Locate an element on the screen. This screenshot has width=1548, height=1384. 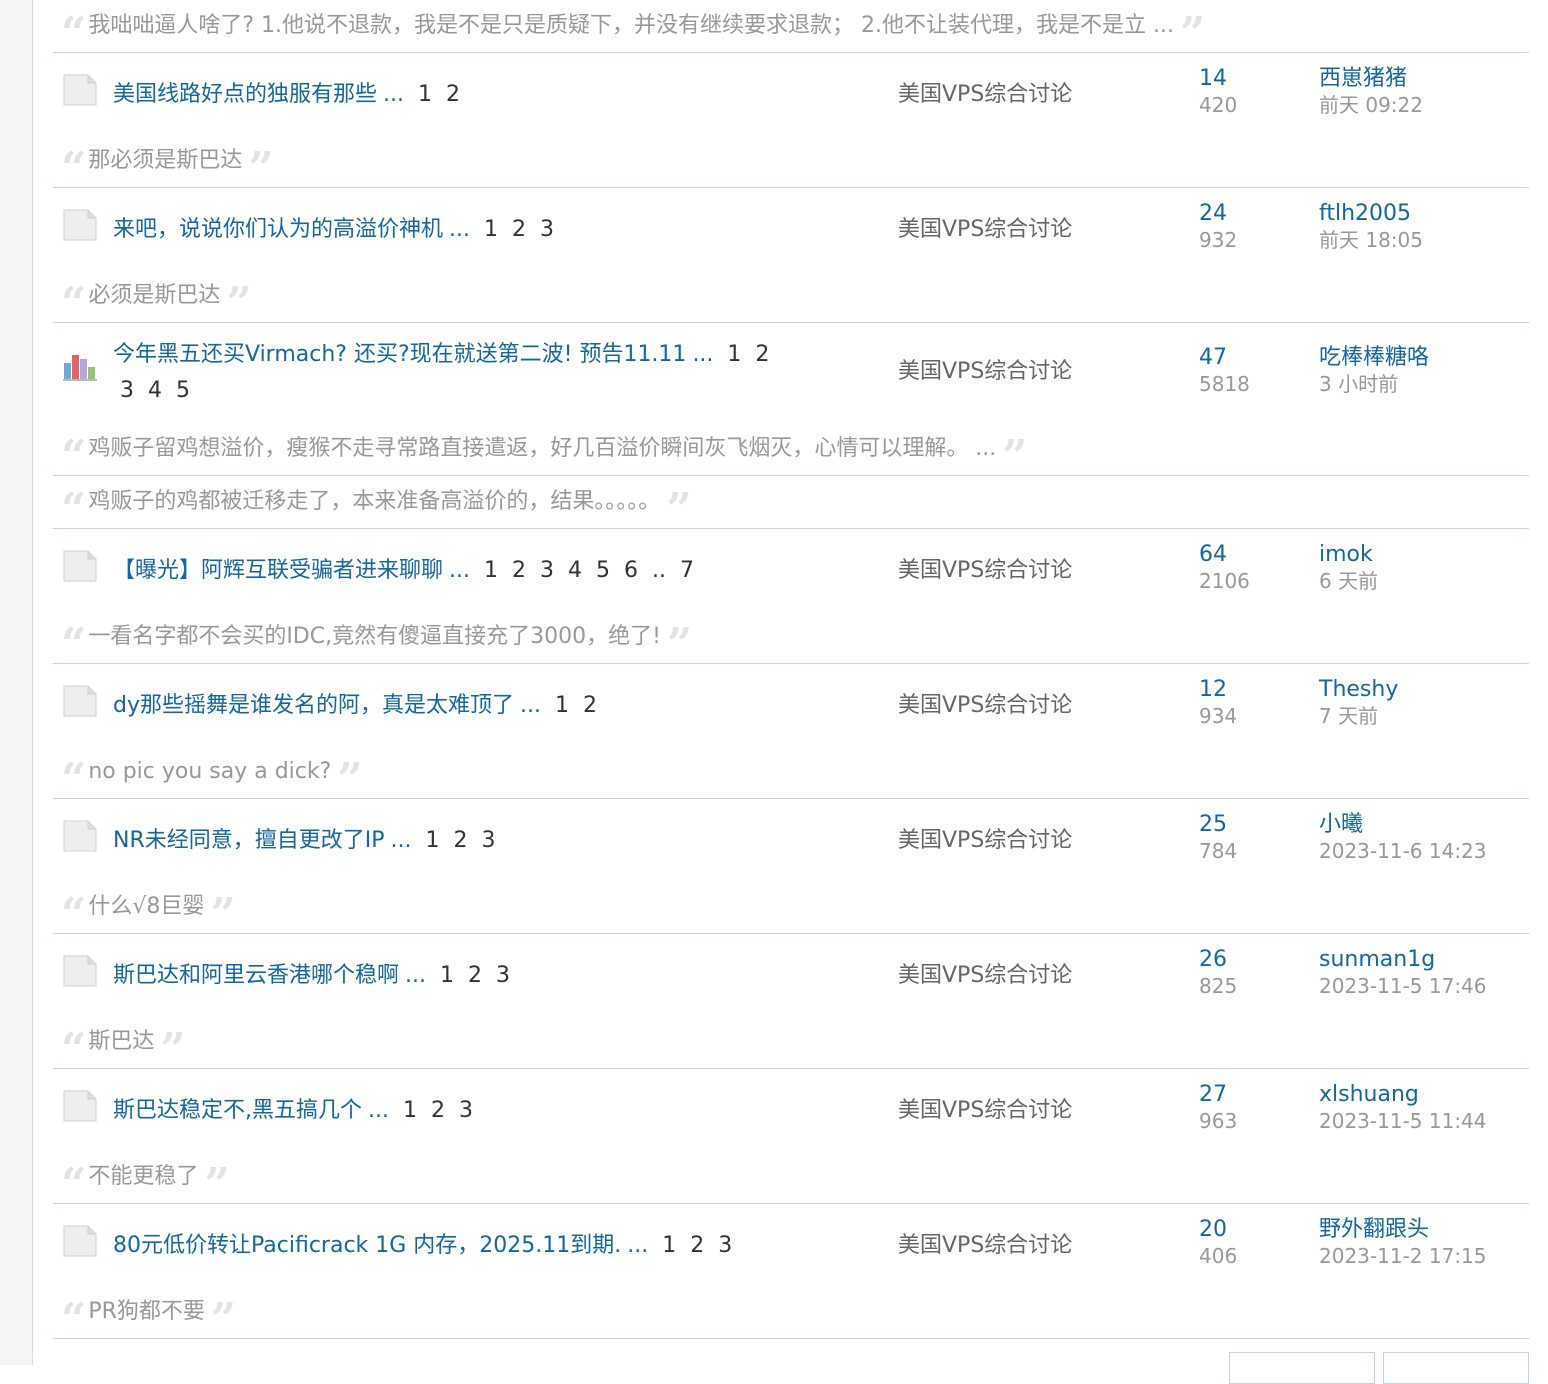
page-link: 7 is located at coordinates (687, 571).